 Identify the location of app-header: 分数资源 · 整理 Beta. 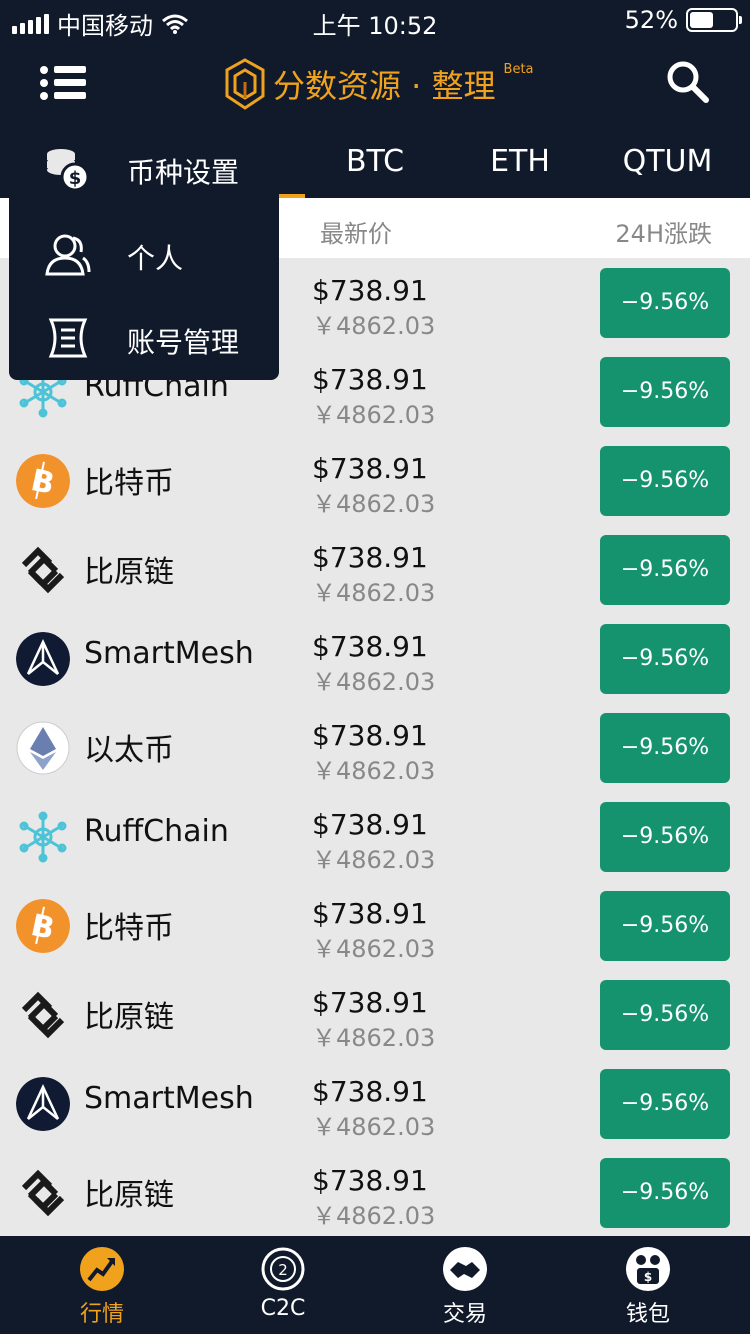
(375, 85).